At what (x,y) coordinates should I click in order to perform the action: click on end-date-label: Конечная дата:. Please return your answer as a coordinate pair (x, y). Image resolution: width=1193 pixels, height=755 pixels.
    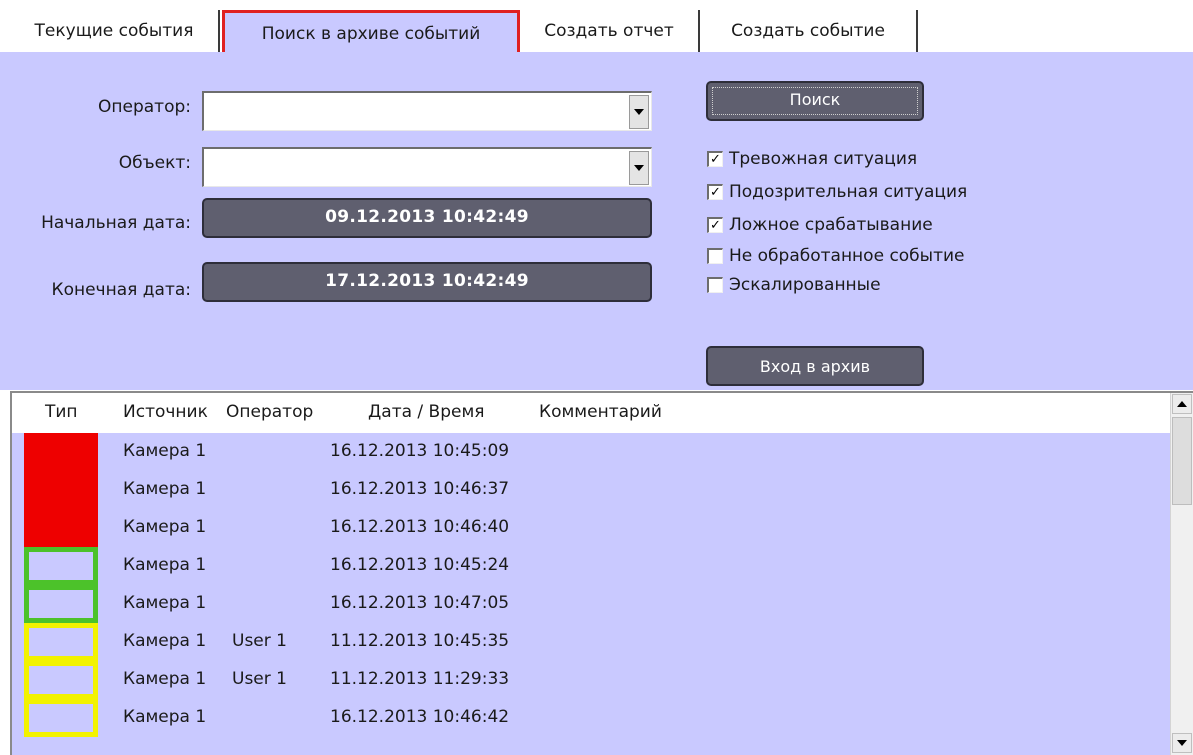
    Looking at the image, I should click on (121, 290).